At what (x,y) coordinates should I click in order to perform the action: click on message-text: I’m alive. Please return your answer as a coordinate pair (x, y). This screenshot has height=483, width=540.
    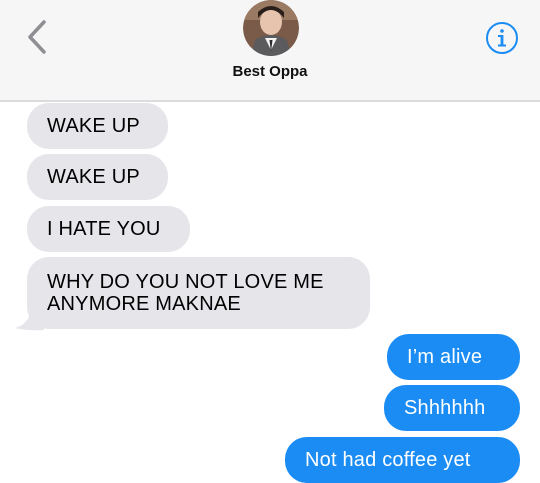
    Looking at the image, I should click on (445, 357).